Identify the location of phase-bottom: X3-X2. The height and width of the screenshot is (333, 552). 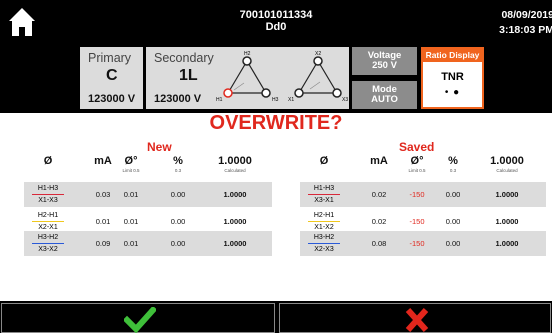
(48, 249).